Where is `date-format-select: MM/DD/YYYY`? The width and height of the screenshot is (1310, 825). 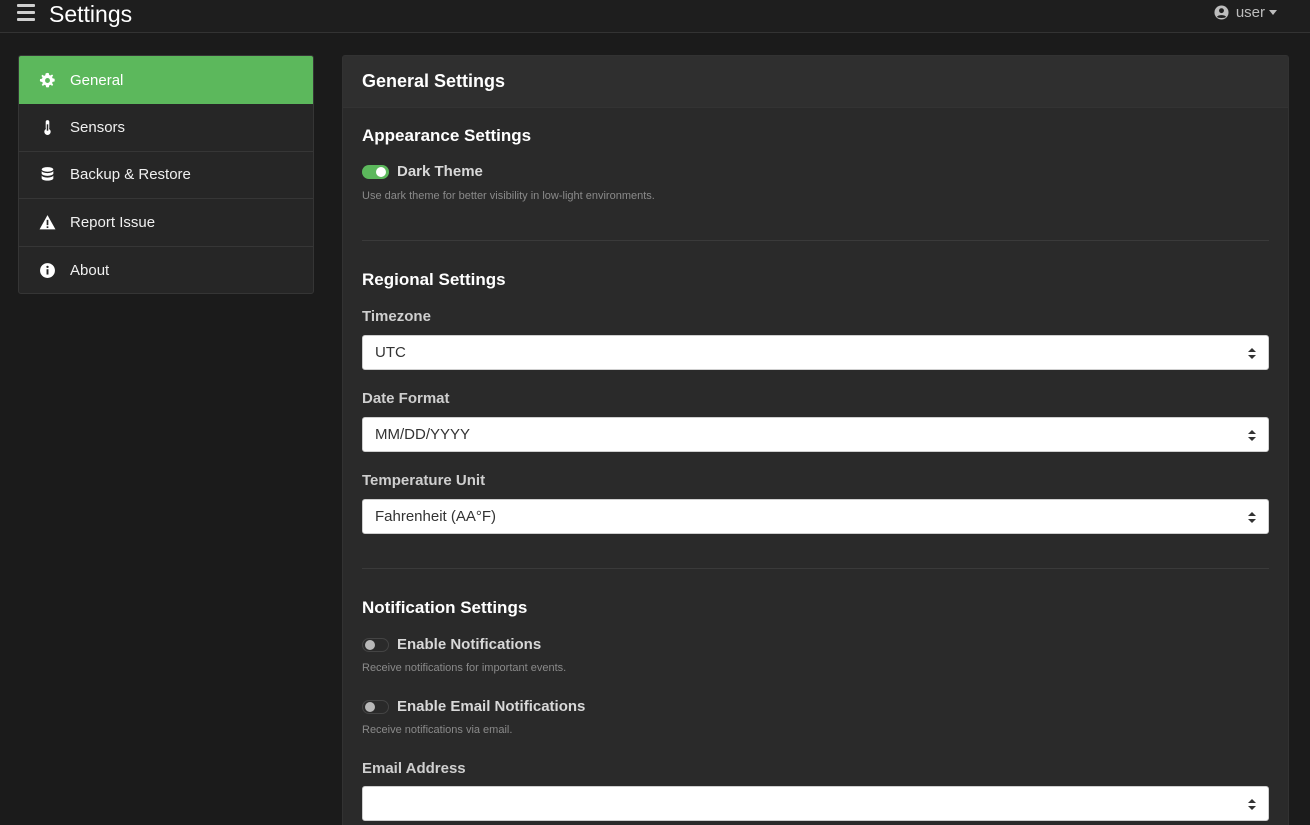
date-format-select: MM/DD/YYYY is located at coordinates (815, 434).